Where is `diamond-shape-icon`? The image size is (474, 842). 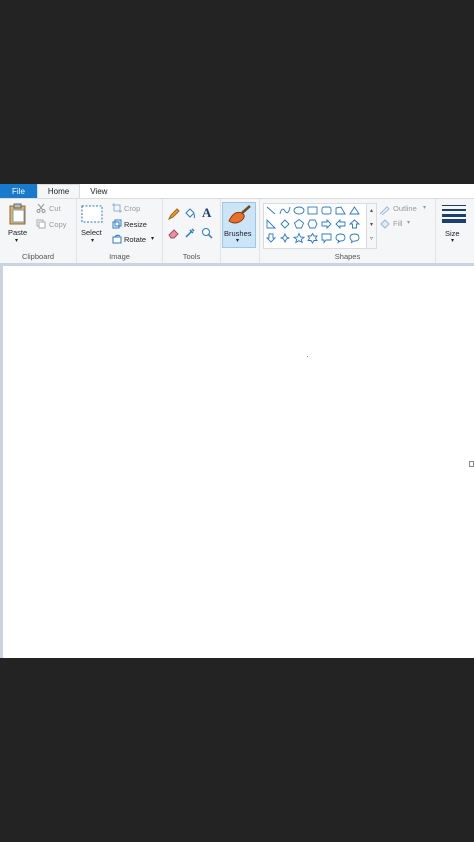
diamond-shape-icon is located at coordinates (285, 224).